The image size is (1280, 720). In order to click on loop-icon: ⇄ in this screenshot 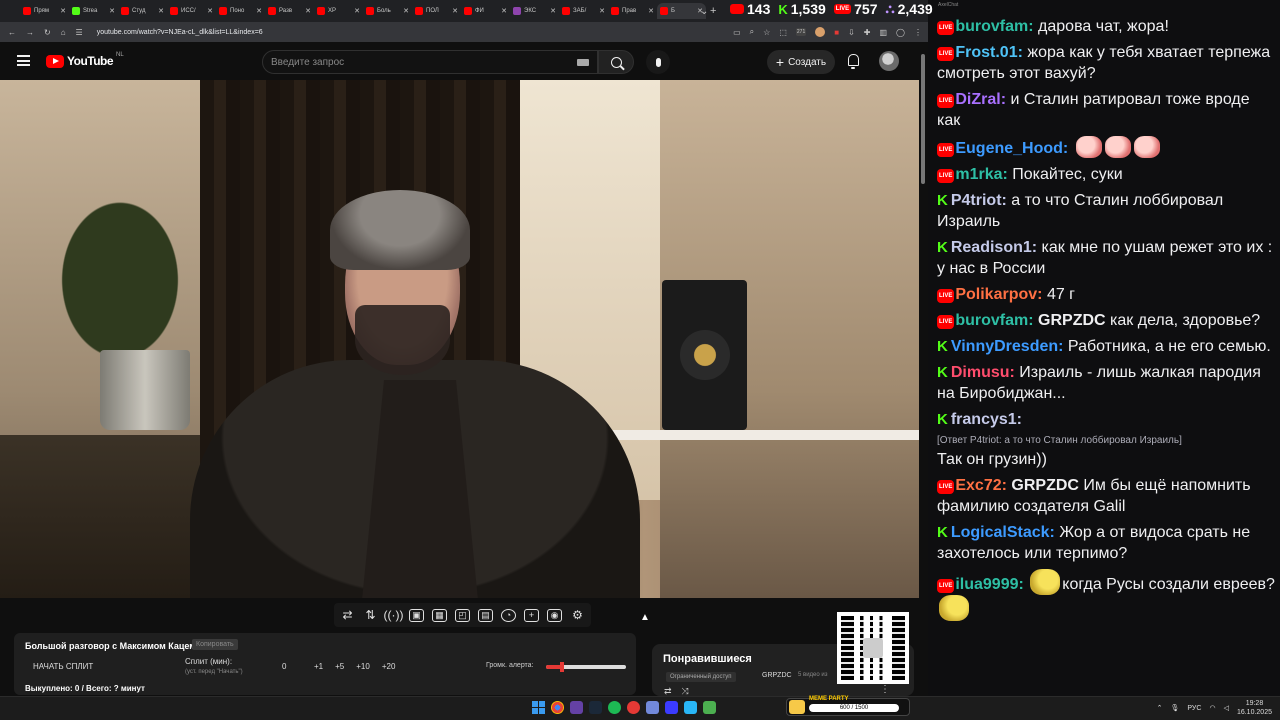, I will do `click(673, 691)`.